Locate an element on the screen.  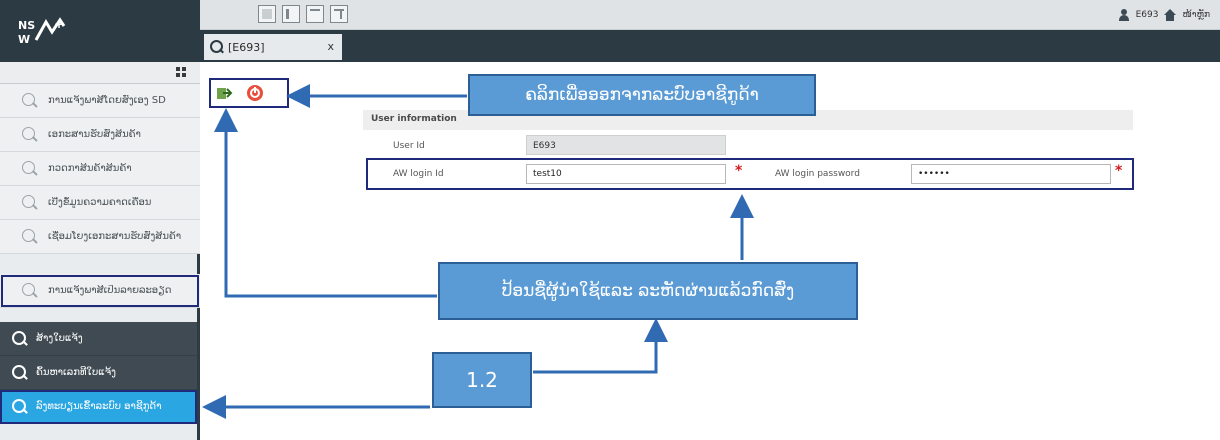
logout-hint-callout: ຄລິກເພື່ອອອກຈາກລະບົບອາຊີກູດ້າ is located at coordinates (642, 95).